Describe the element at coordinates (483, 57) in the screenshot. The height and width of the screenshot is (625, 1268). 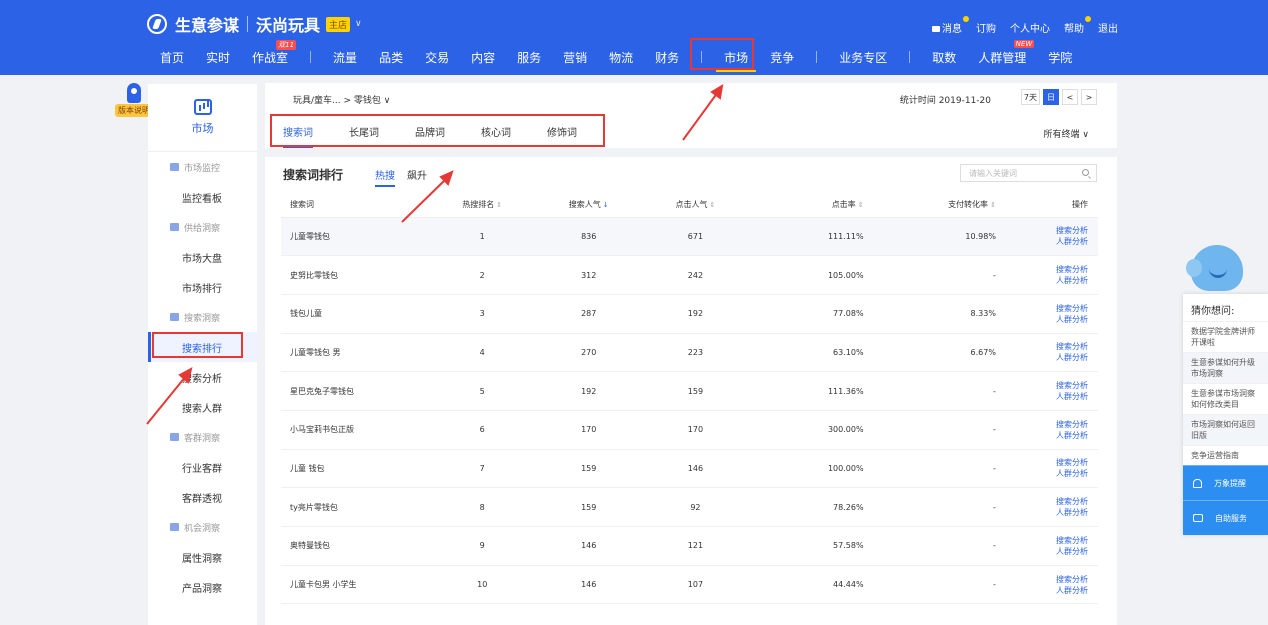
I see `nav-content: 内容` at that location.